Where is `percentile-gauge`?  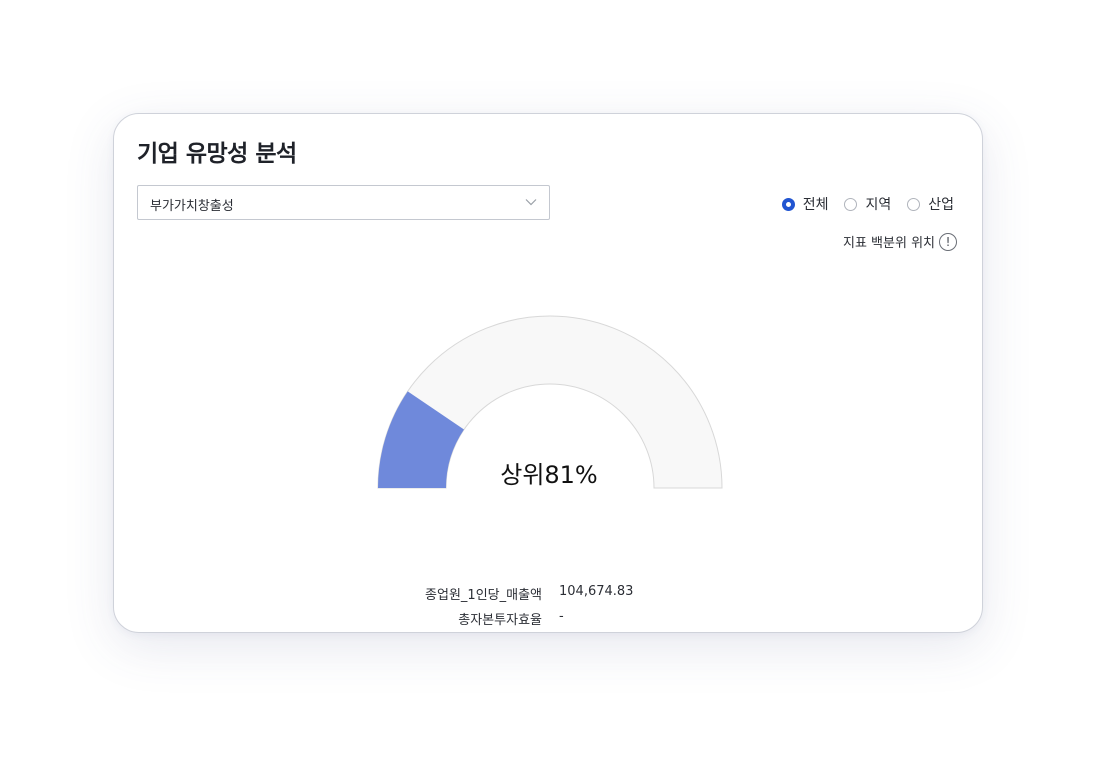
percentile-gauge is located at coordinates (550, 402).